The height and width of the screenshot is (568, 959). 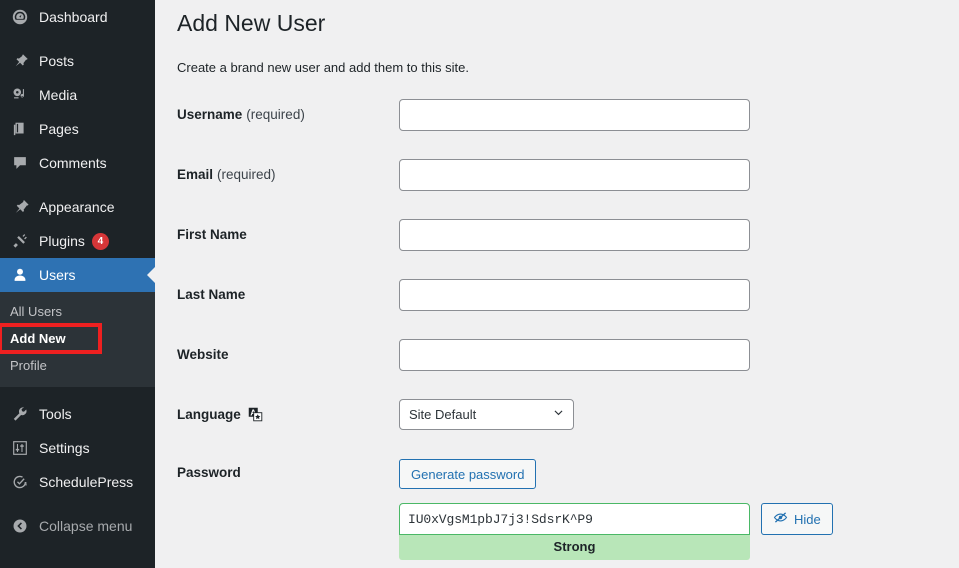 What do you see at coordinates (20, 163) in the screenshot?
I see `comments-icon` at bounding box center [20, 163].